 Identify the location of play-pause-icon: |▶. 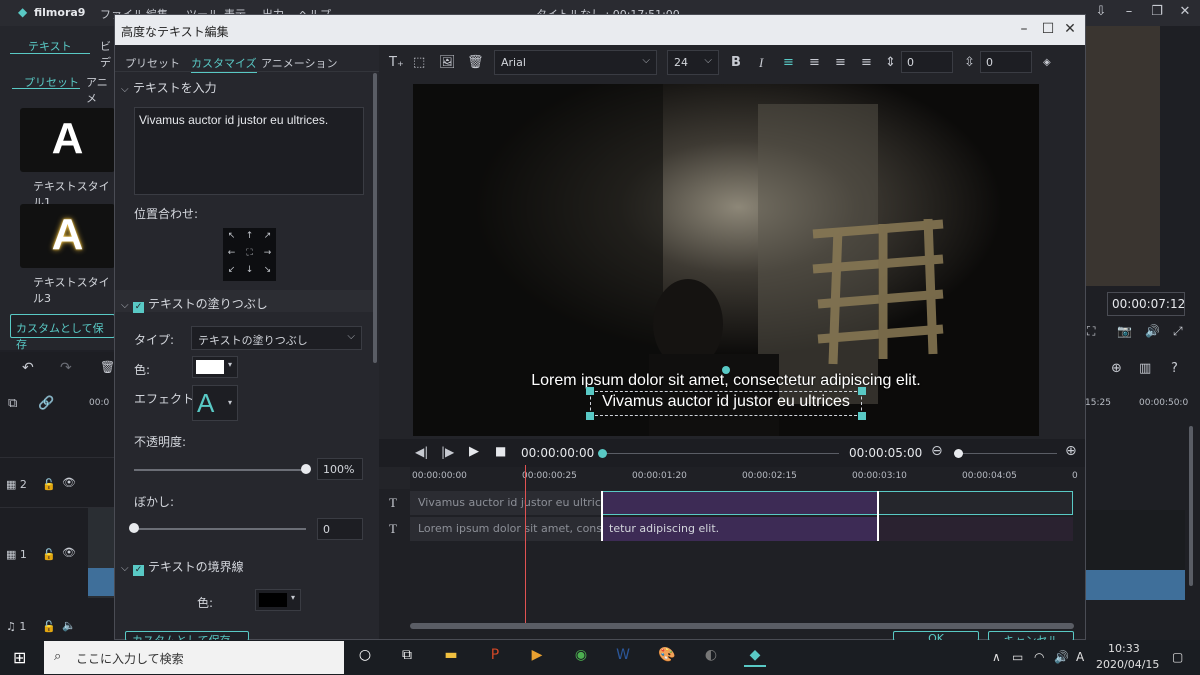
(447, 452).